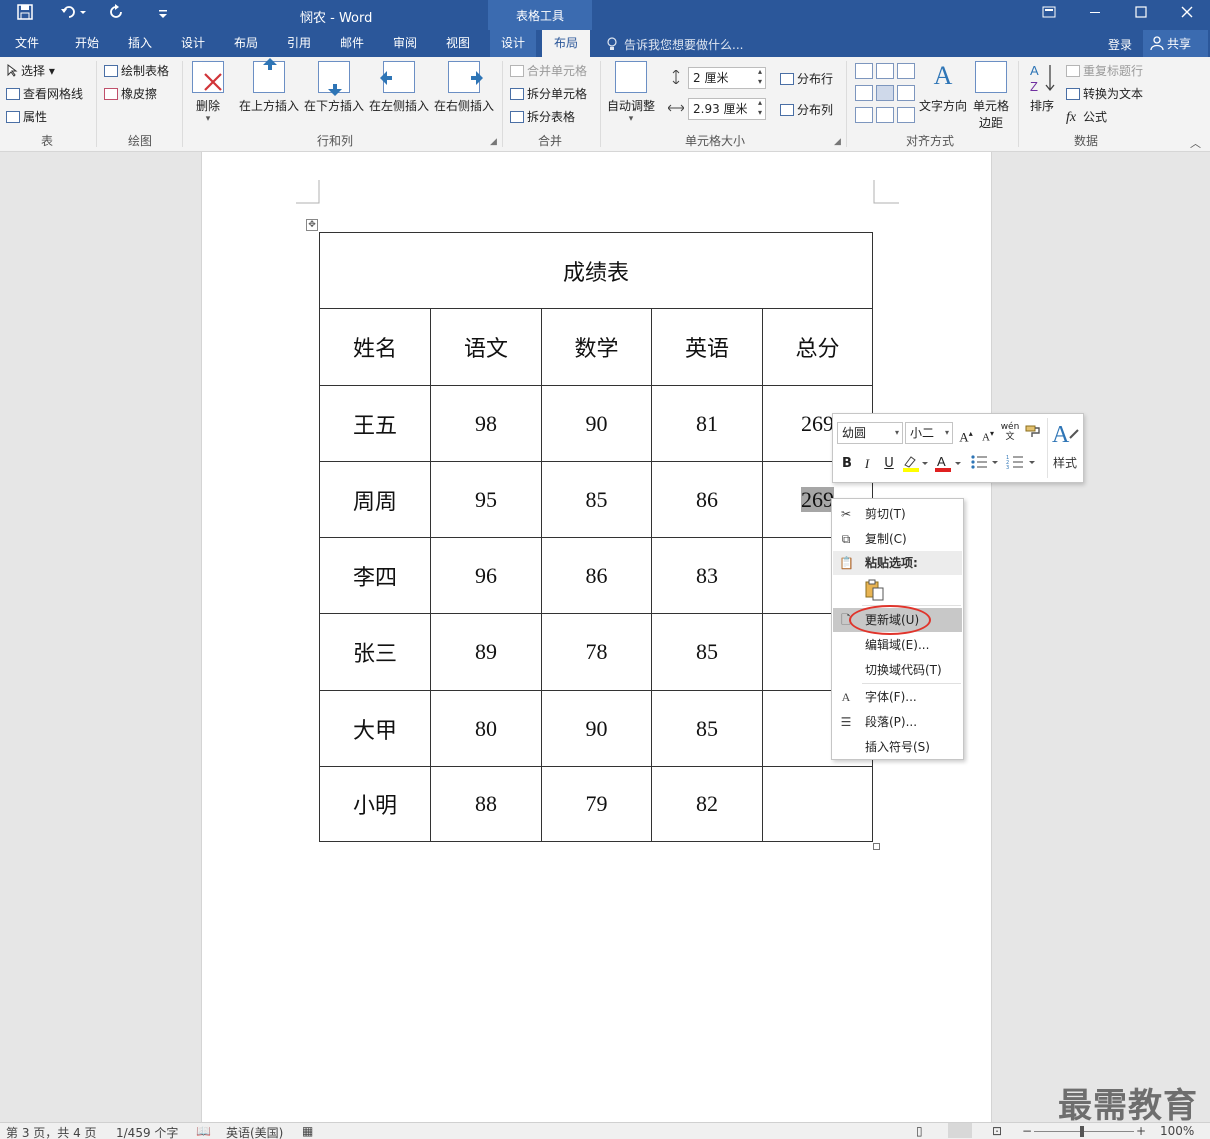 The image size is (1210, 1139). What do you see at coordinates (948, 464) in the screenshot?
I see `font-color-button: A` at bounding box center [948, 464].